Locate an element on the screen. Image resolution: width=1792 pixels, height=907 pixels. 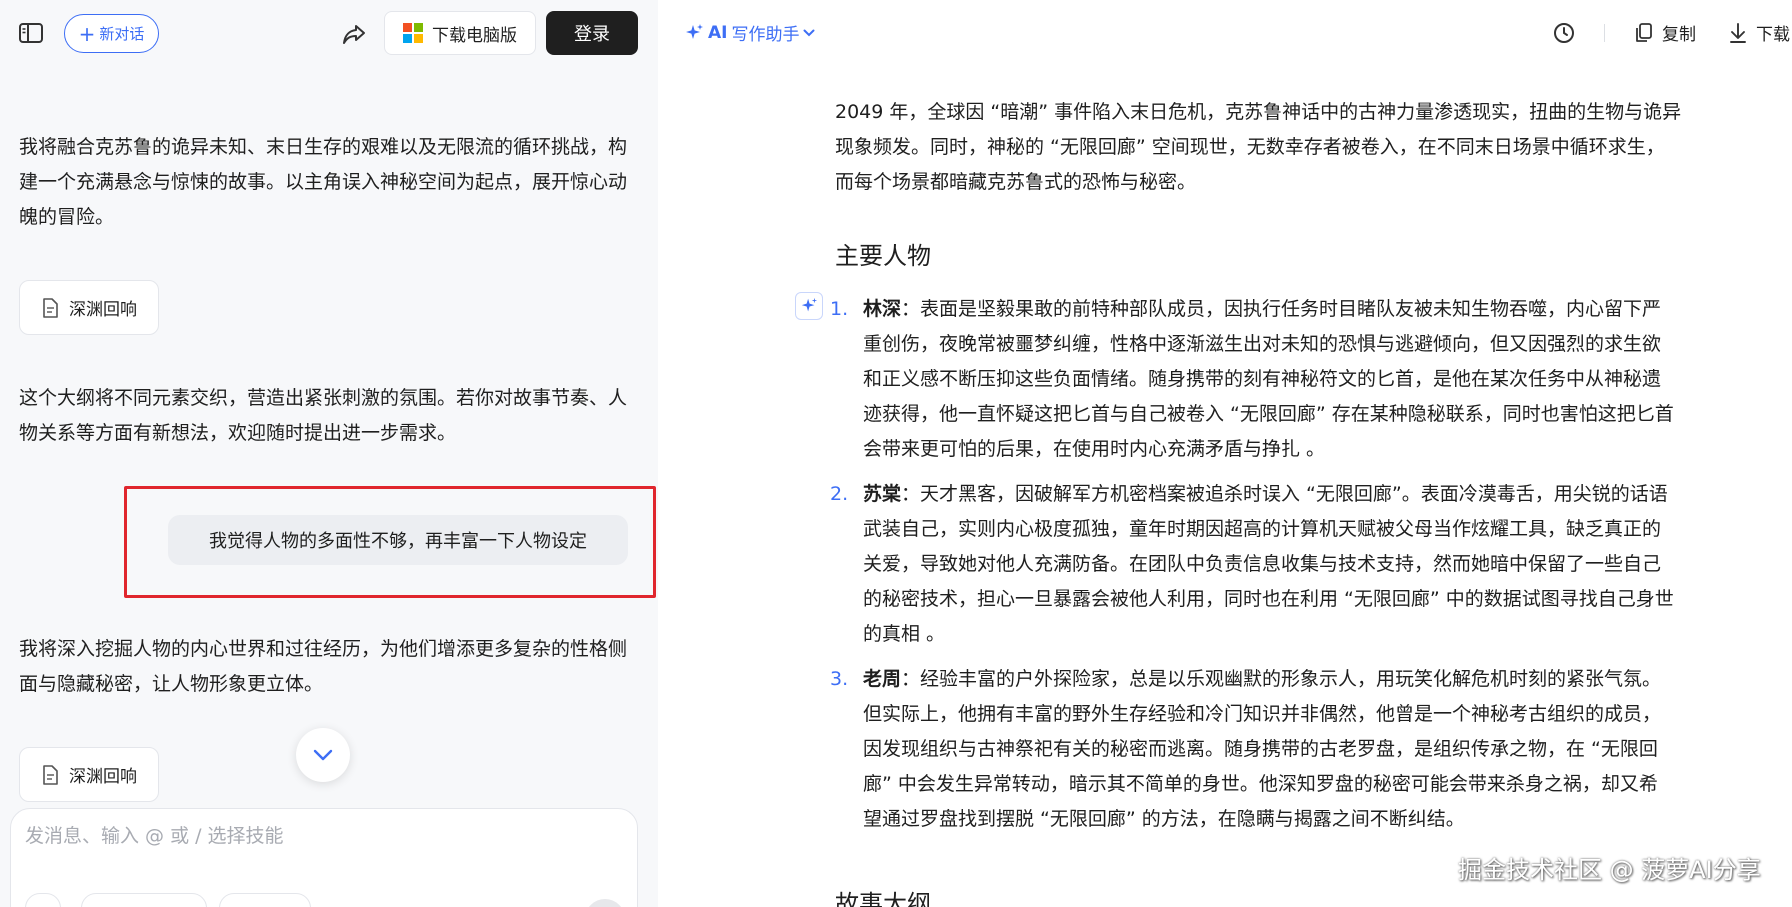
new-chat-button: + 新对话 is located at coordinates (111, 33).